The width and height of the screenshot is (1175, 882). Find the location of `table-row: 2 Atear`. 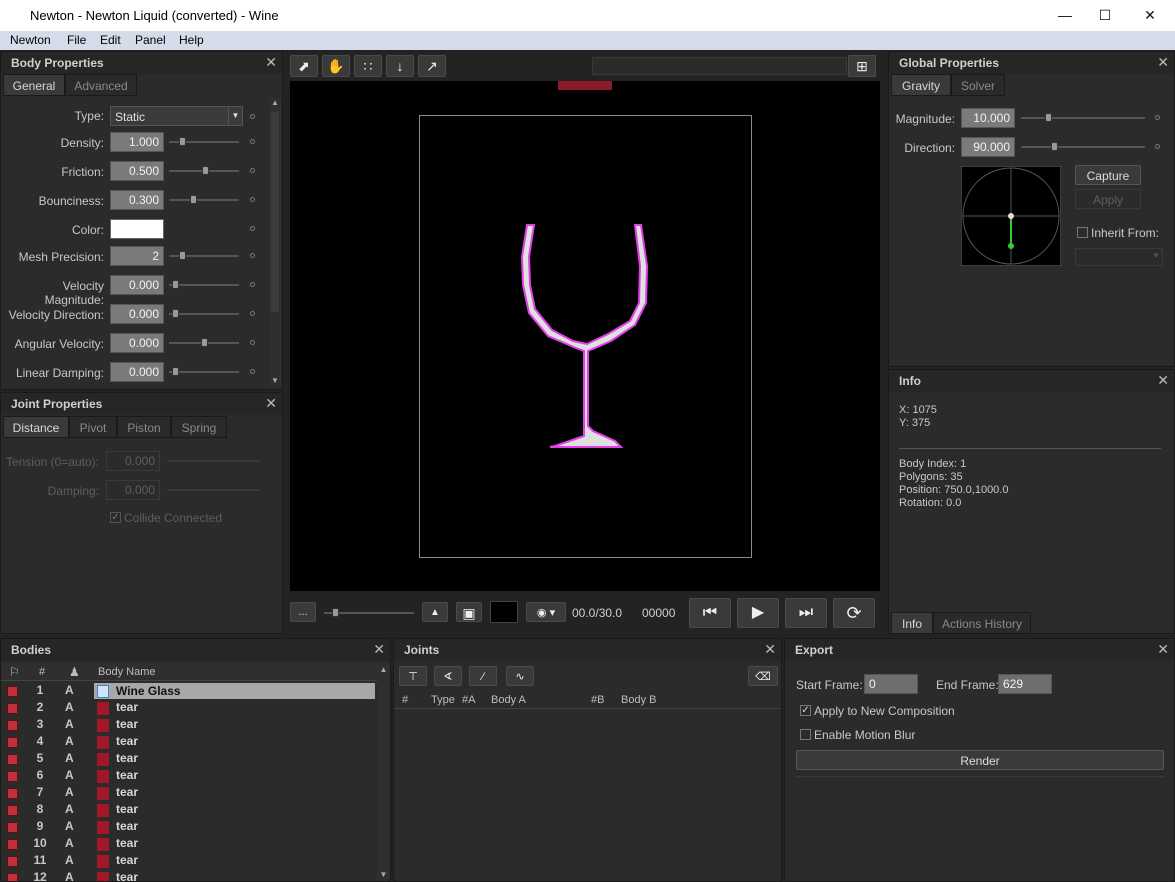

table-row: 2 Atear is located at coordinates (189, 708).